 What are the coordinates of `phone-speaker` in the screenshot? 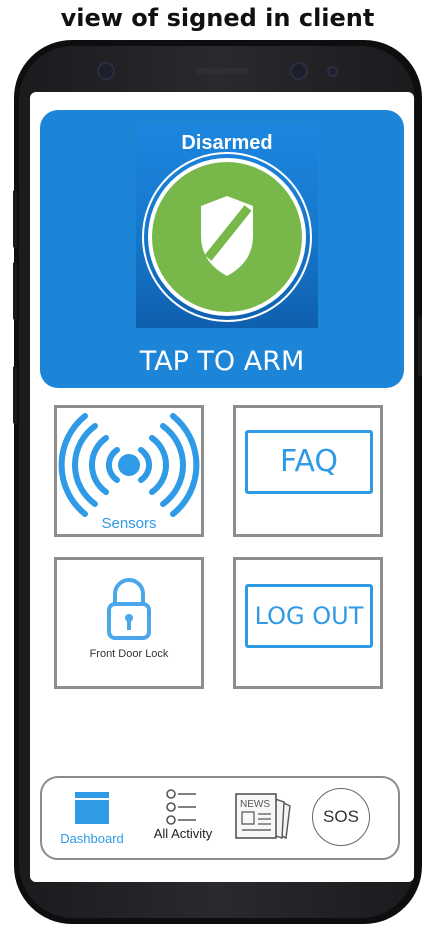 It's located at (222, 71).